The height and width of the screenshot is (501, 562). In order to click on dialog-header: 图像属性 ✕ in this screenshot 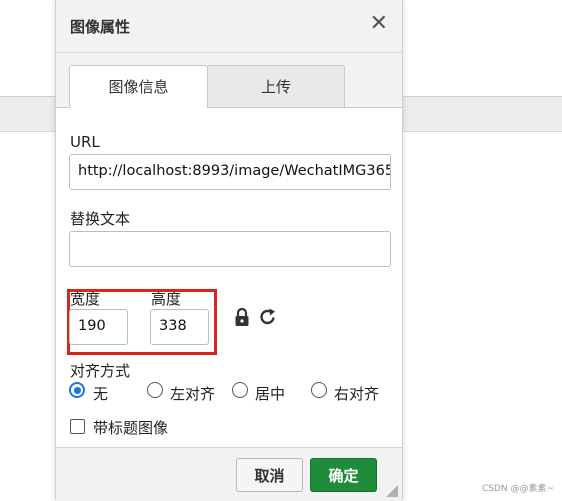, I will do `click(229, 26)`.